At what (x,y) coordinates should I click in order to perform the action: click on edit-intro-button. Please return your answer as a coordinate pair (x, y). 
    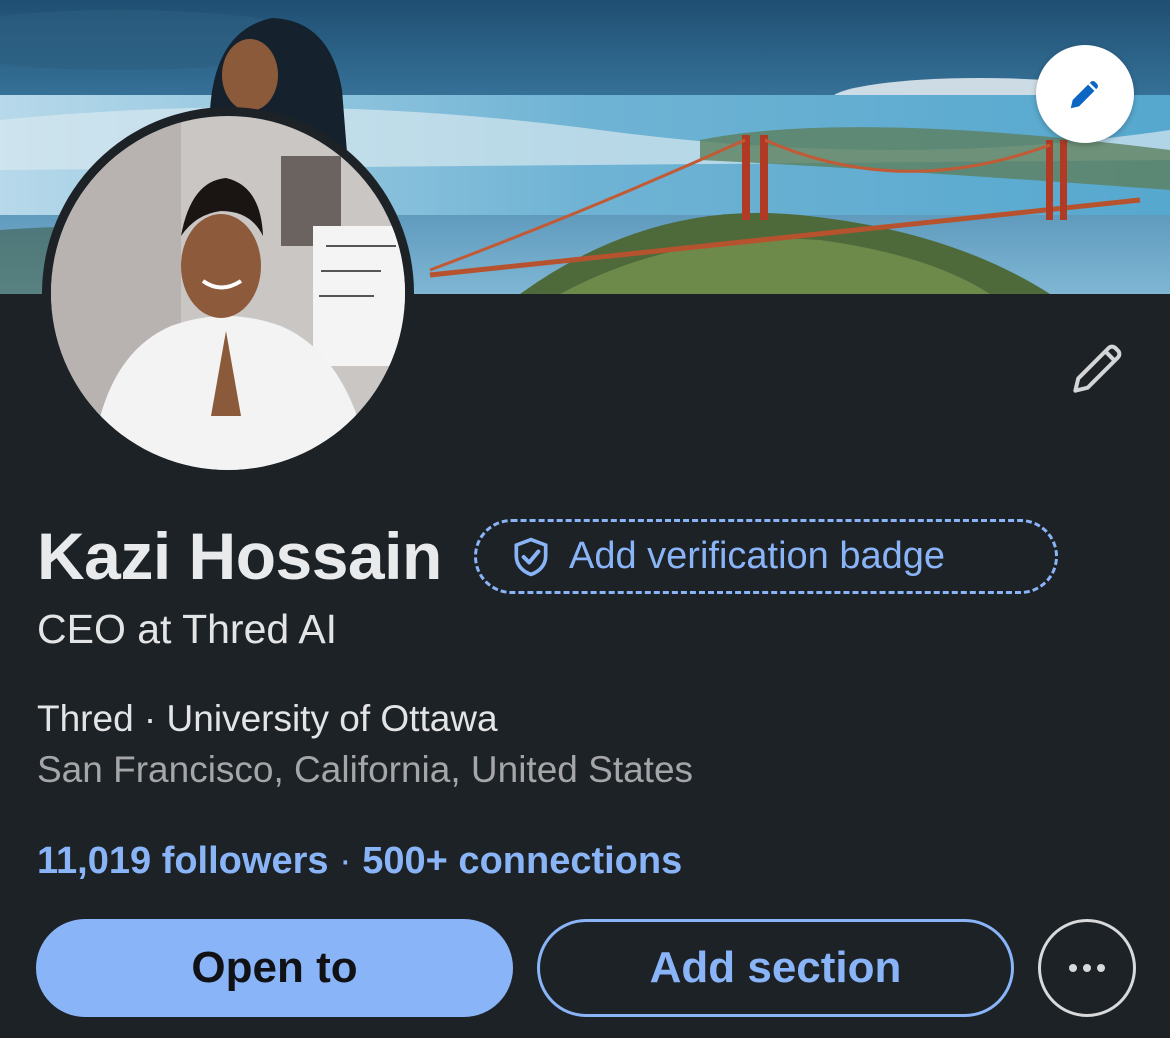
    Looking at the image, I should click on (1098, 368).